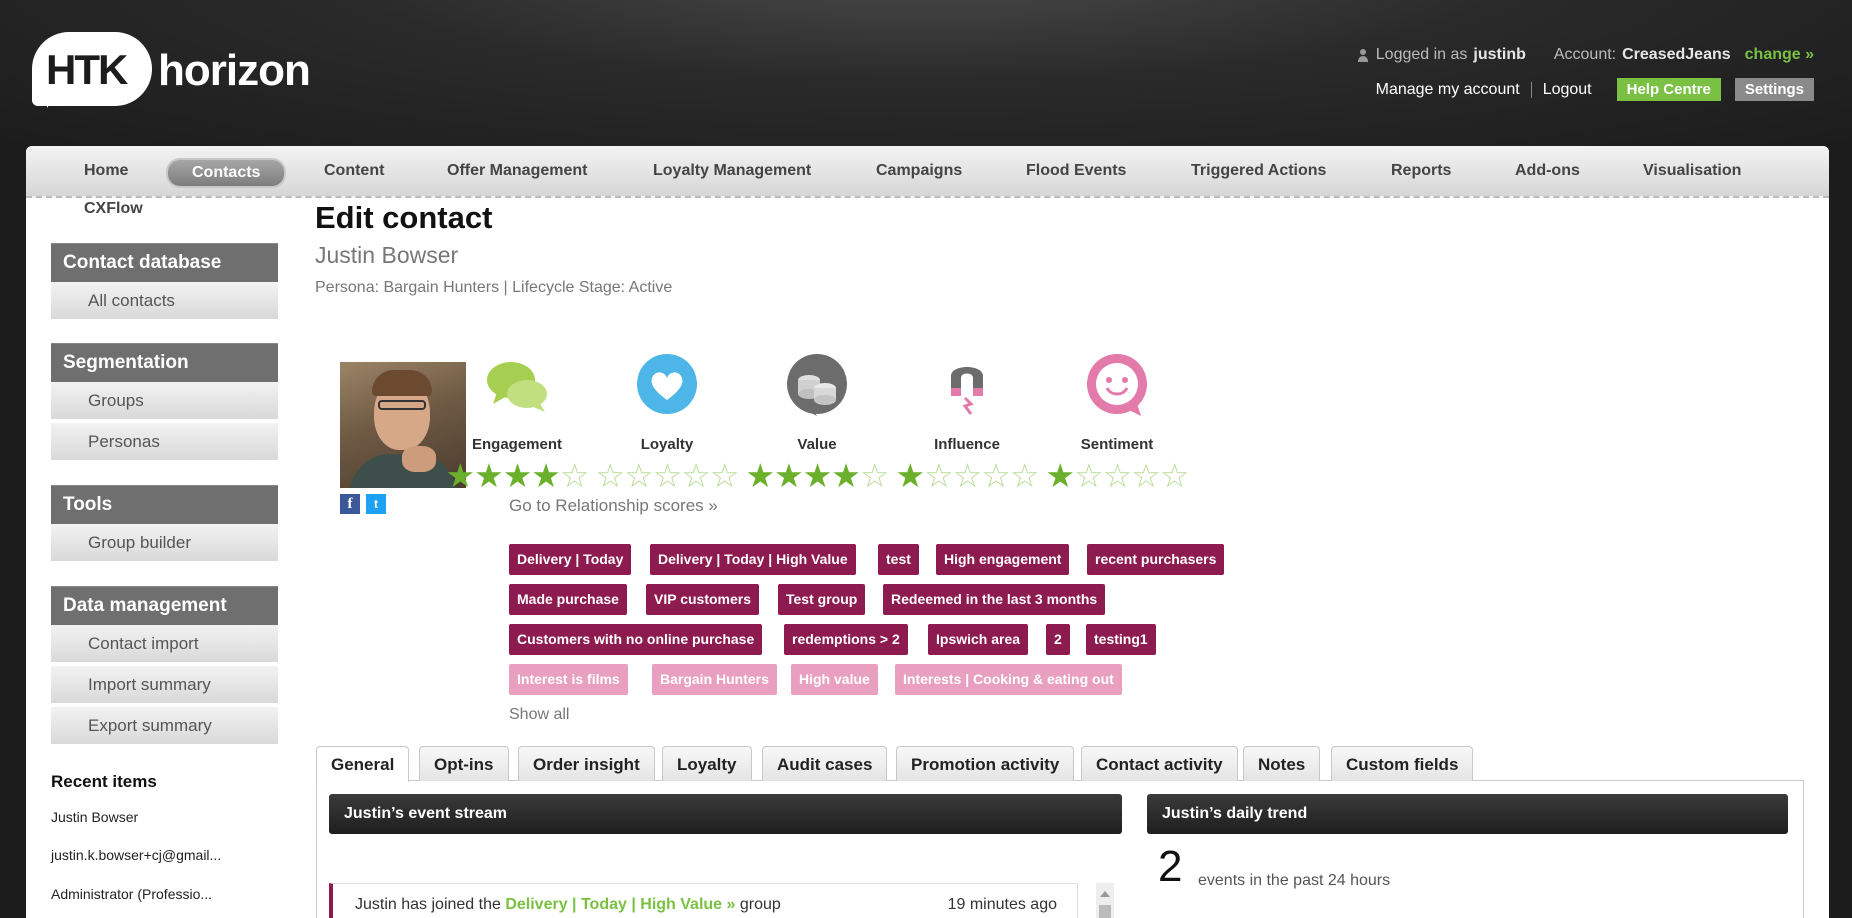 The image size is (1852, 918). Describe the element at coordinates (428, 904) in the screenshot. I see `event-prefix: Justin has joined the` at that location.